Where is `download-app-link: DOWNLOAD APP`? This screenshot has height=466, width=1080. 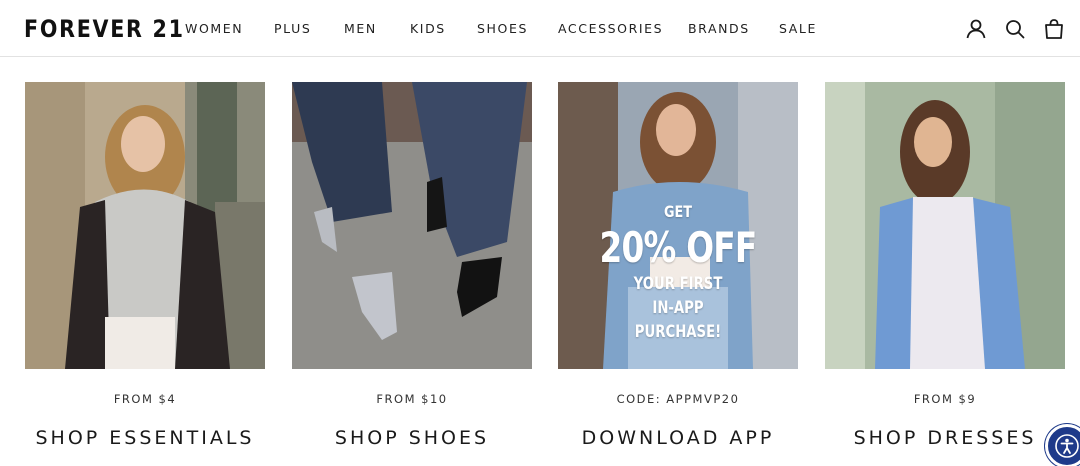
download-app-link: DOWNLOAD APP is located at coordinates (678, 438).